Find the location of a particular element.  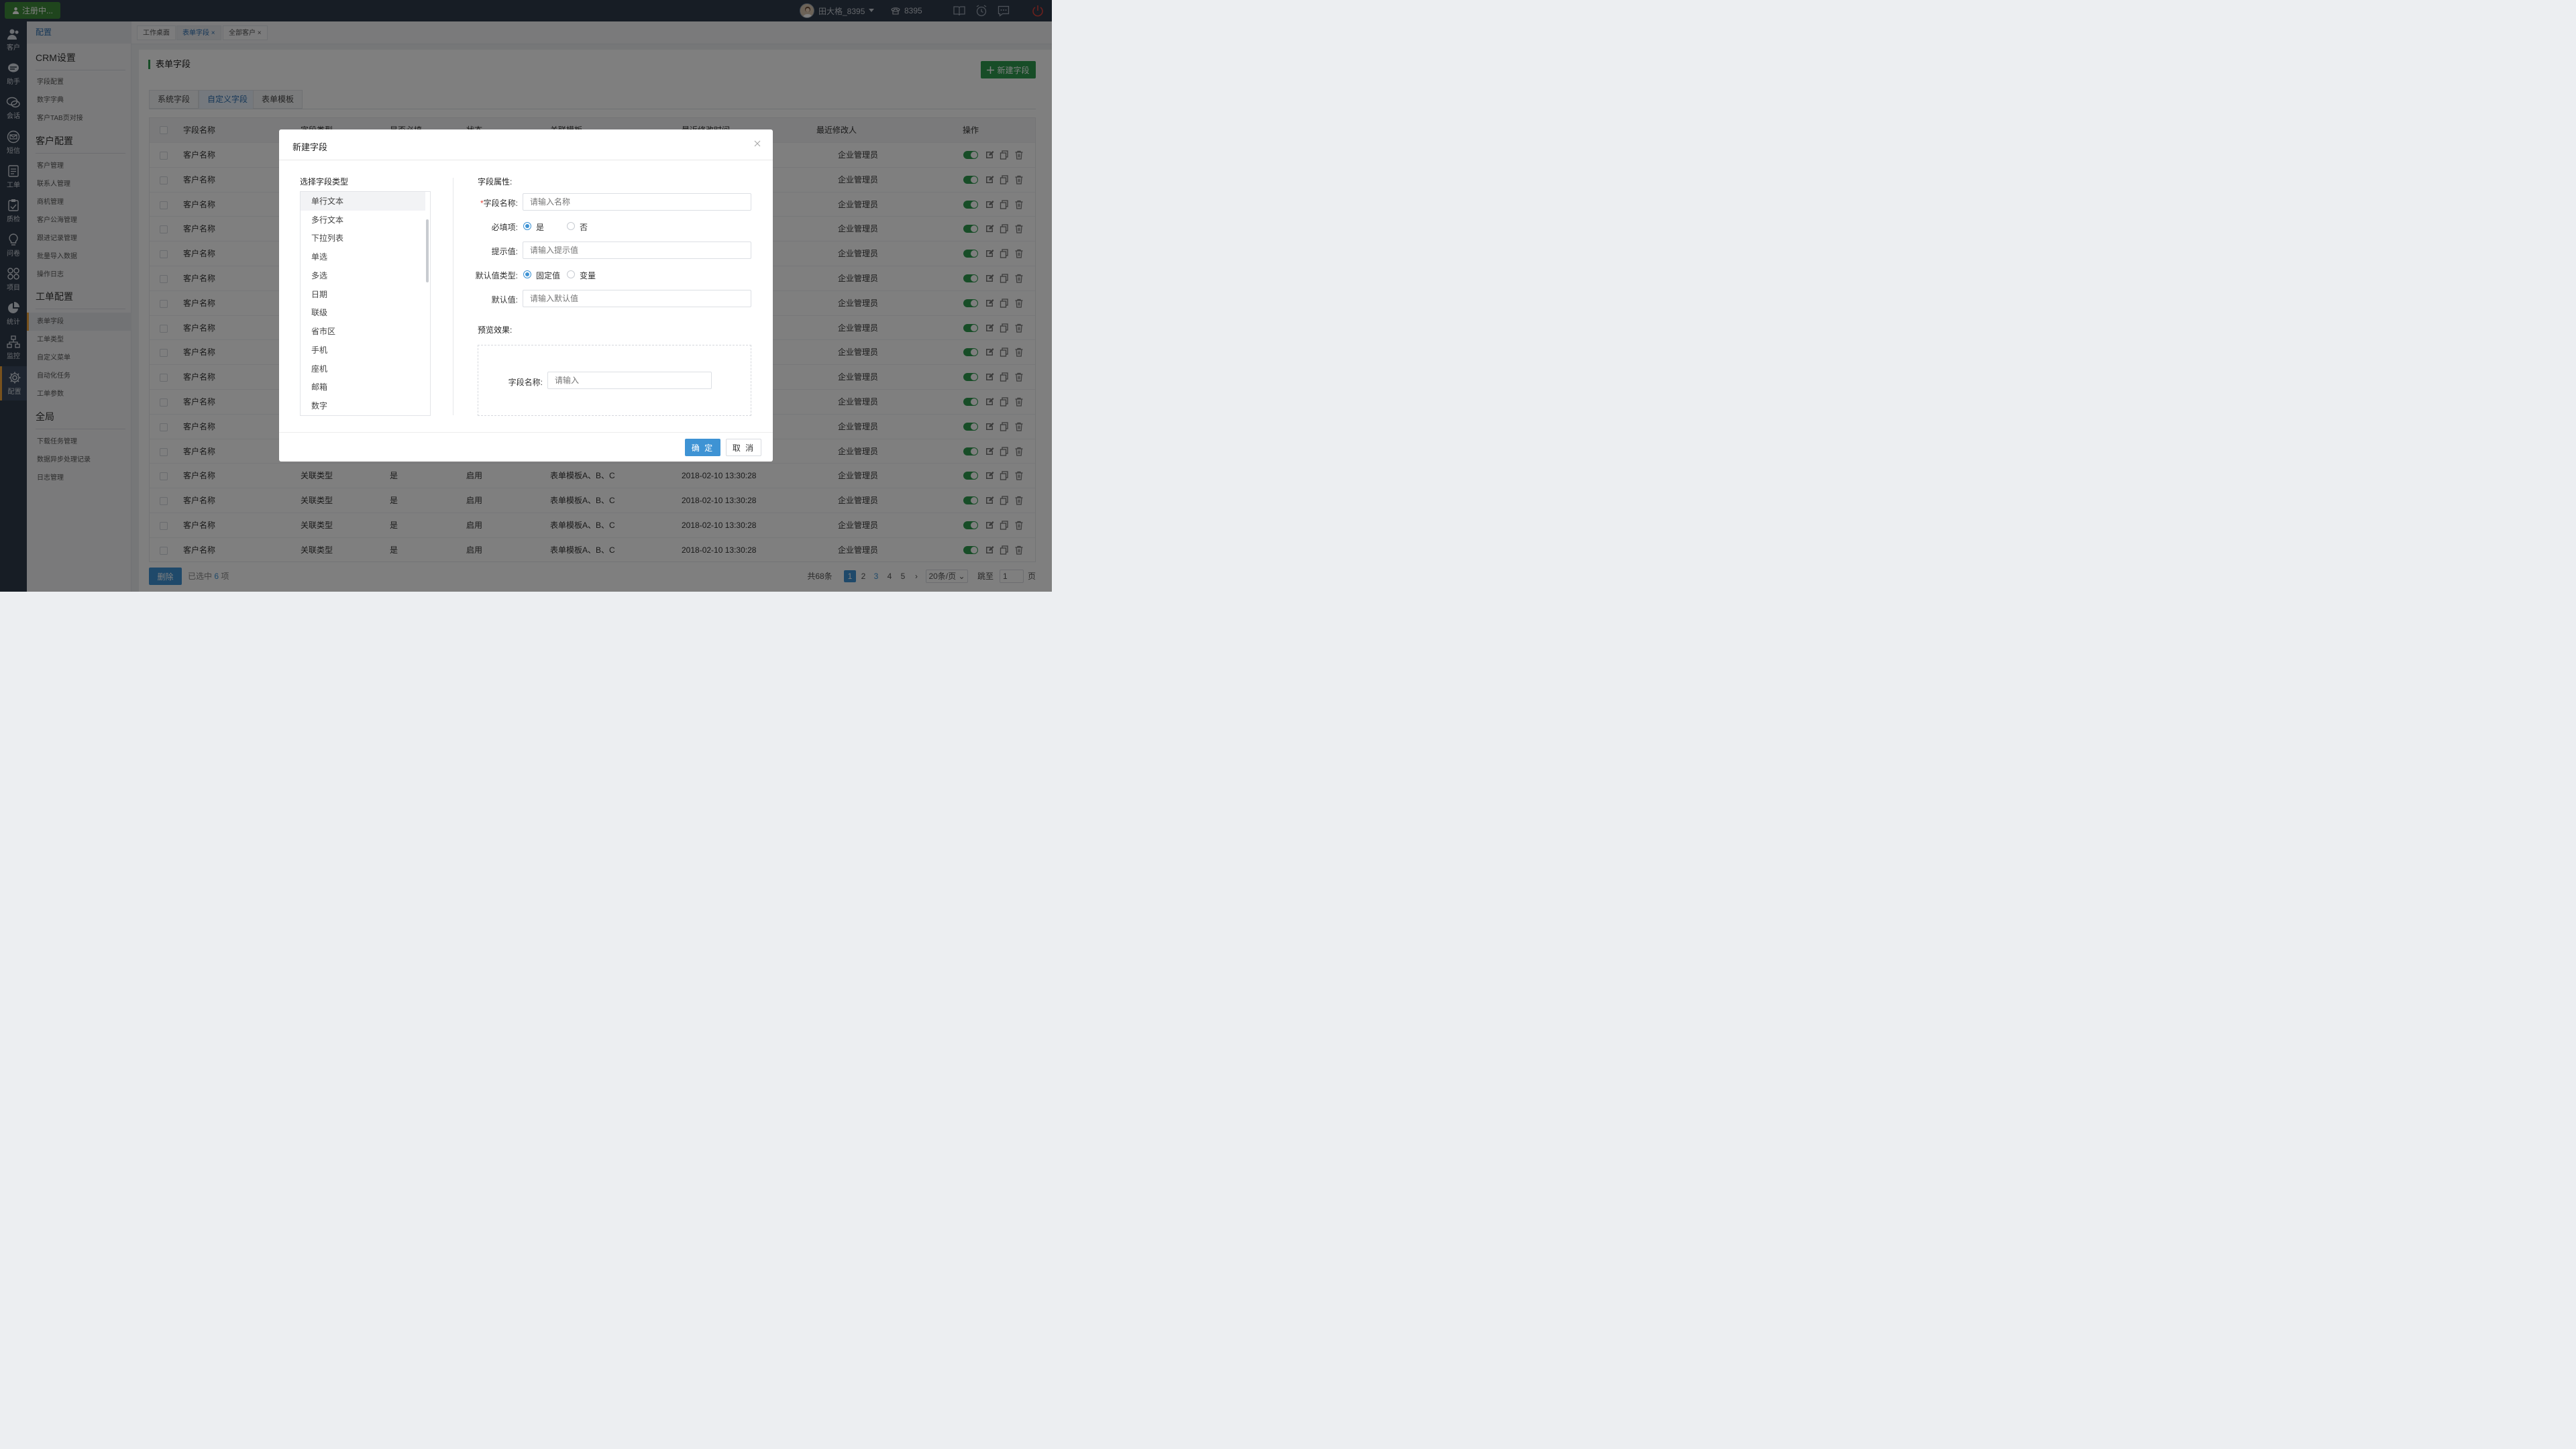

field-type-option: 日期 is located at coordinates (363, 294).